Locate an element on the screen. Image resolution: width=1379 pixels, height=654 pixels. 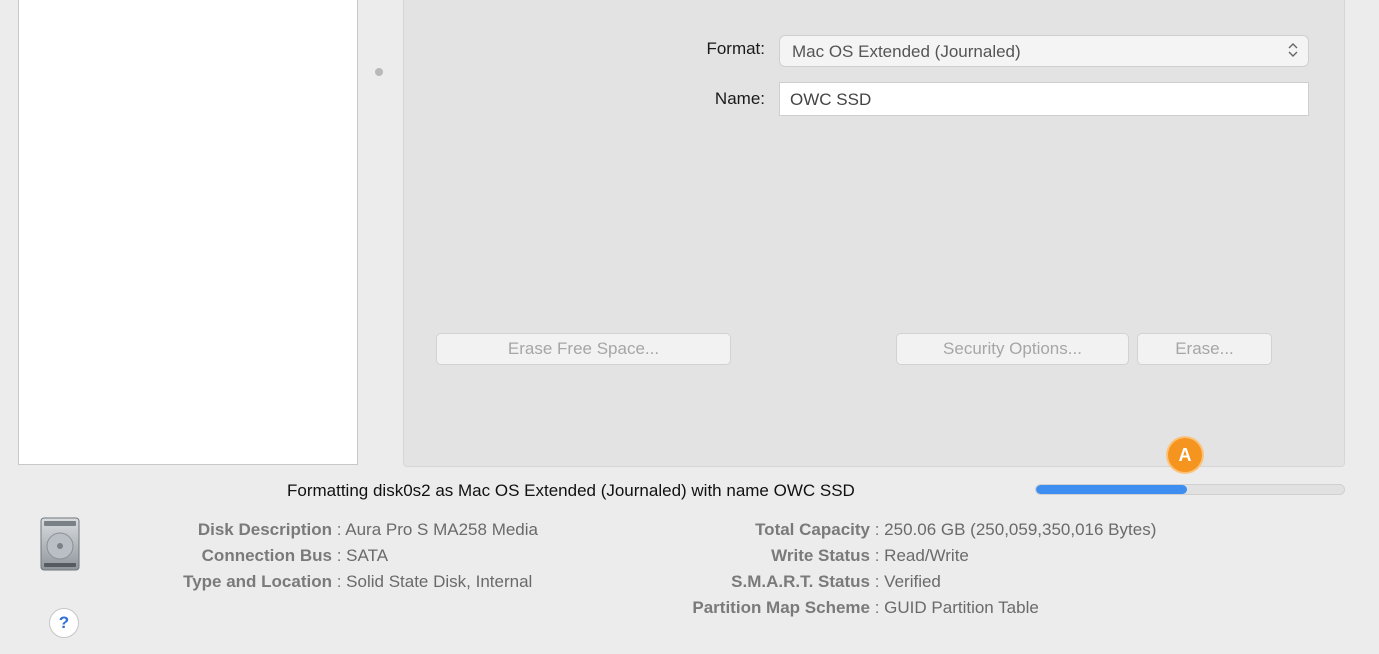
info-key: Partition Map Scheme is located at coordinates (781, 607).